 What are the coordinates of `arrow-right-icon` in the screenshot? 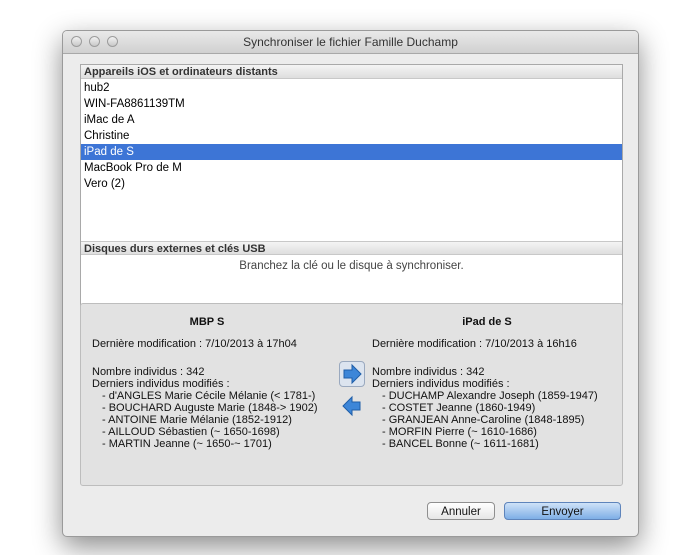 It's located at (352, 374).